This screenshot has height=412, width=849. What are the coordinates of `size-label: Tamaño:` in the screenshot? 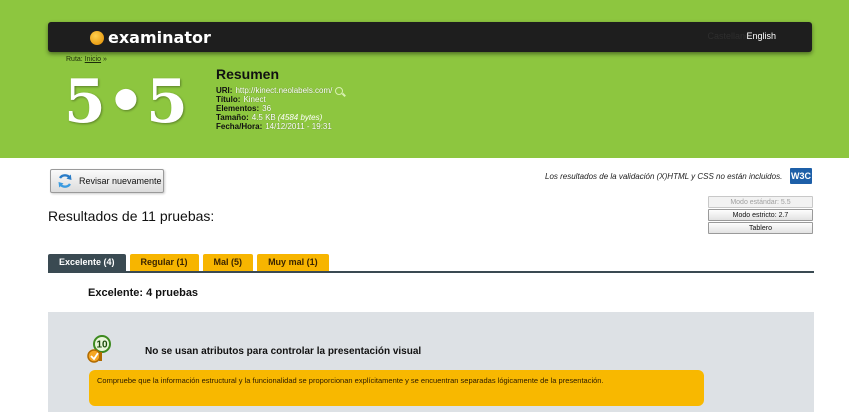 It's located at (232, 117).